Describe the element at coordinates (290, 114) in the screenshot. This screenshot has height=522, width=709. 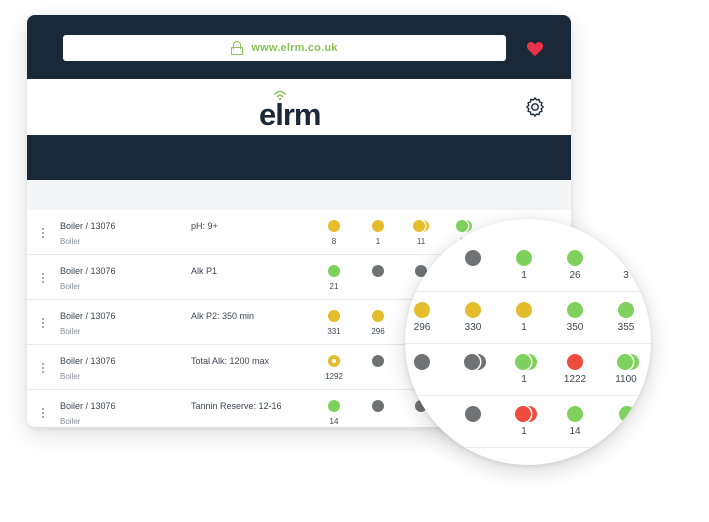
I see `logo-text: elrm` at that location.